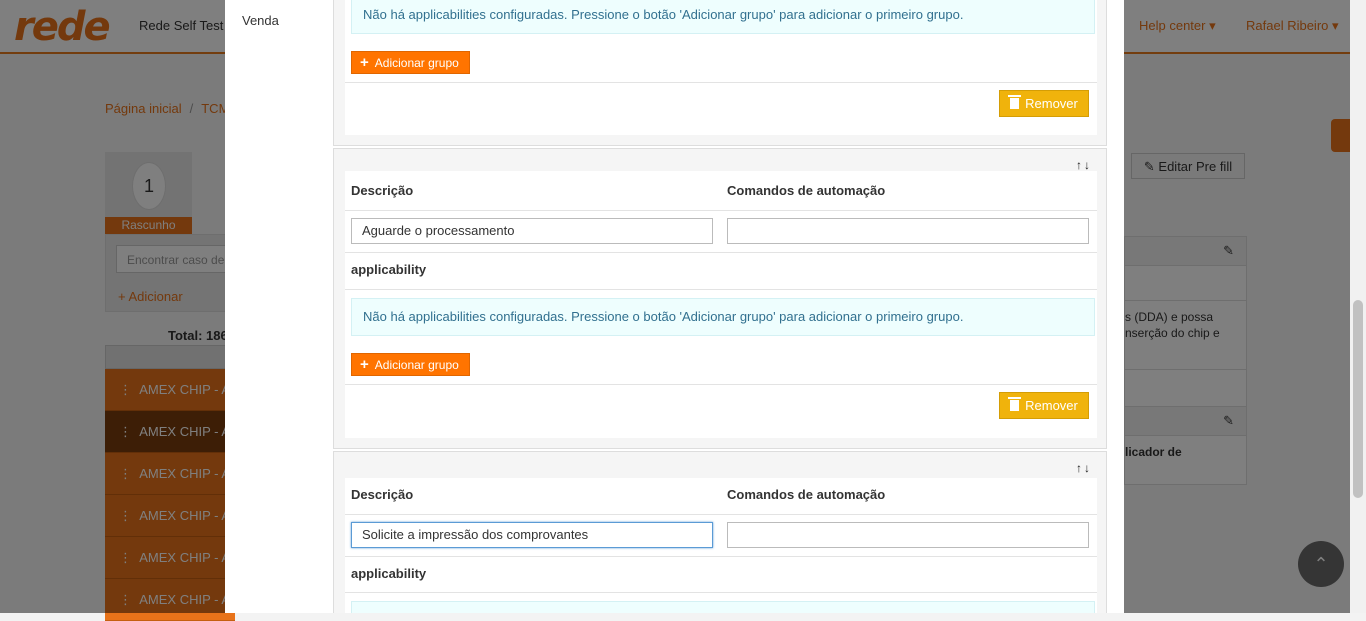  What do you see at coordinates (279, 306) in the screenshot?
I see `modal-sidebar: Venda` at bounding box center [279, 306].